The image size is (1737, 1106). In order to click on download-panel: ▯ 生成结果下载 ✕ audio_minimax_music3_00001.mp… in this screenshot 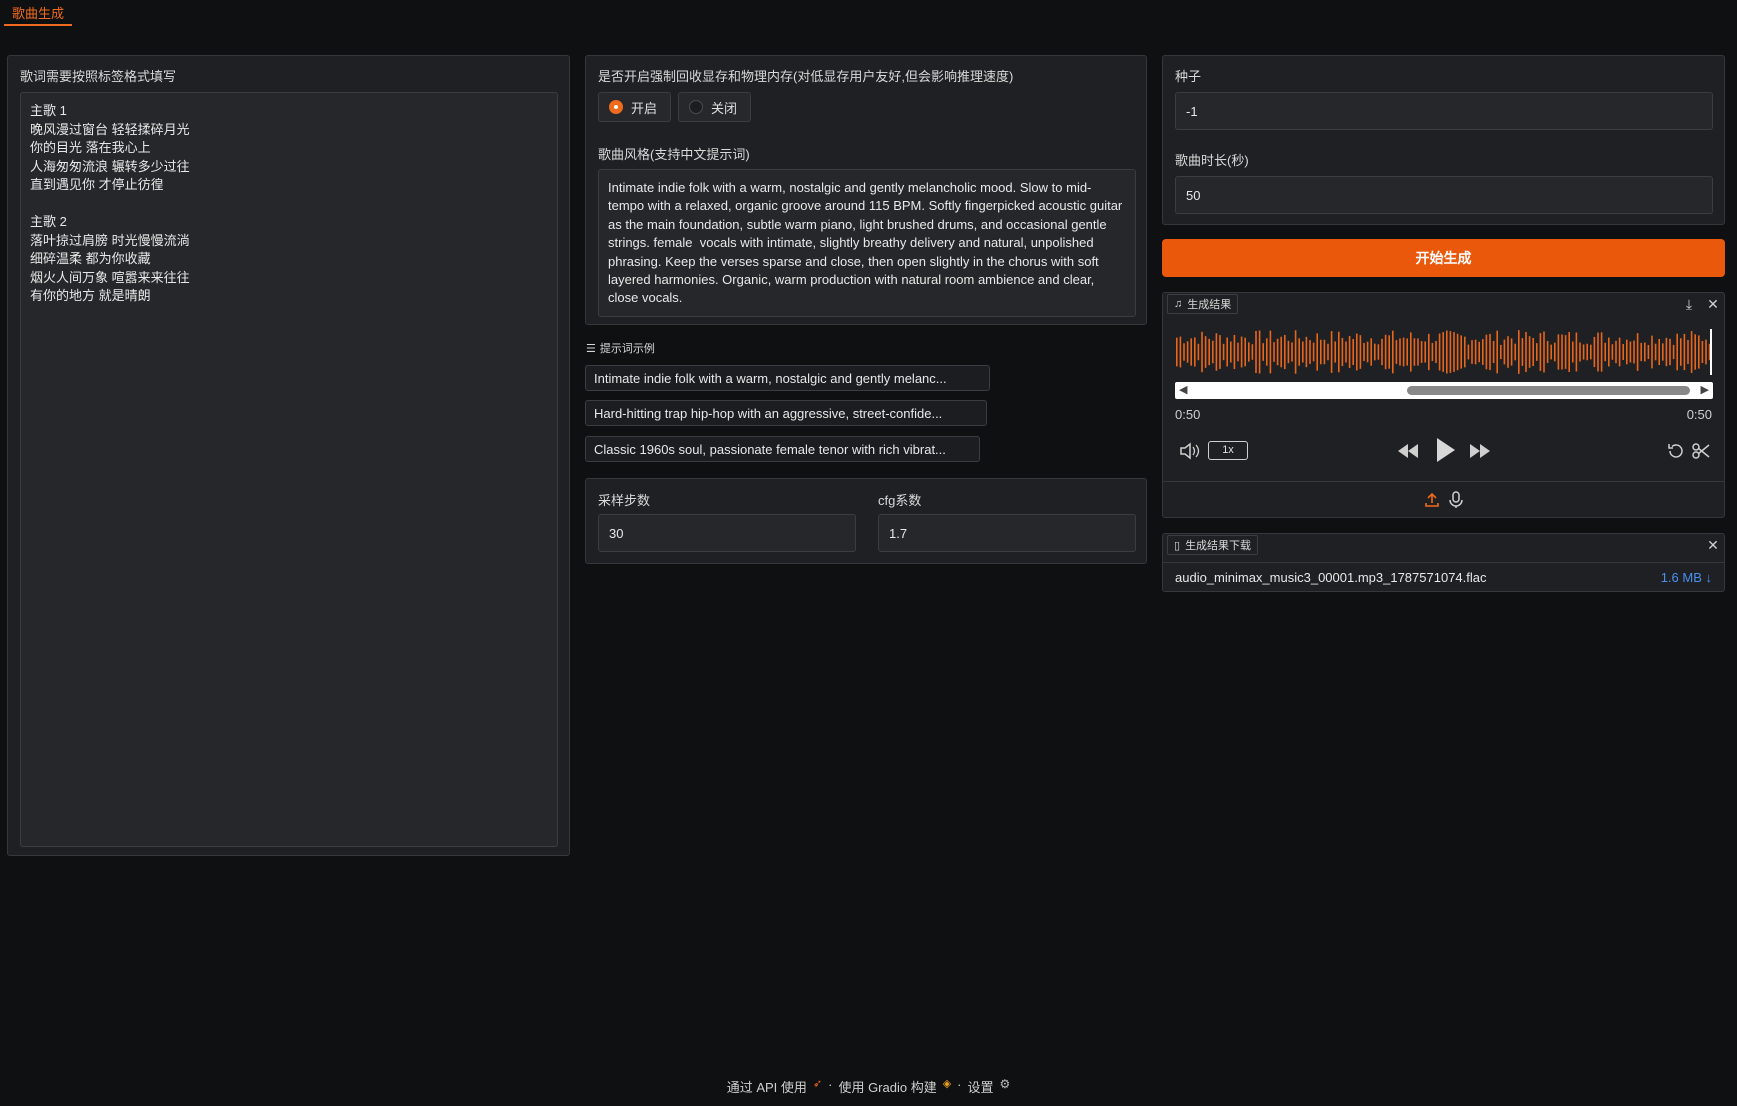, I will do `click(1443, 562)`.